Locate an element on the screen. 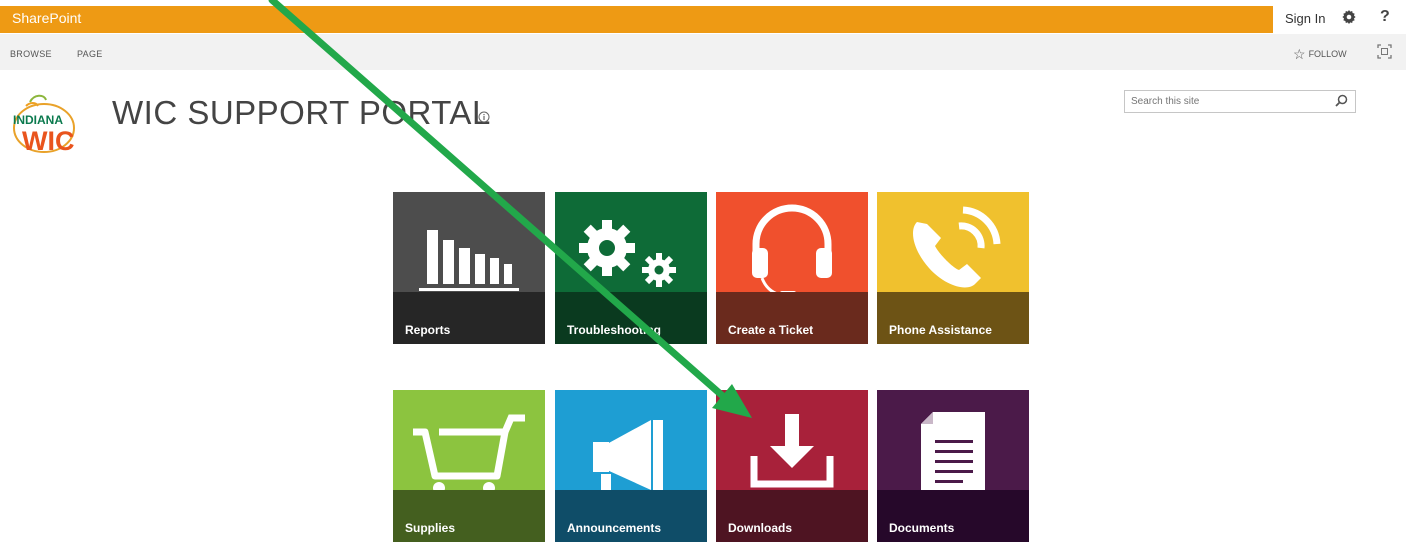  help-icon: ? is located at coordinates (1385, 17).